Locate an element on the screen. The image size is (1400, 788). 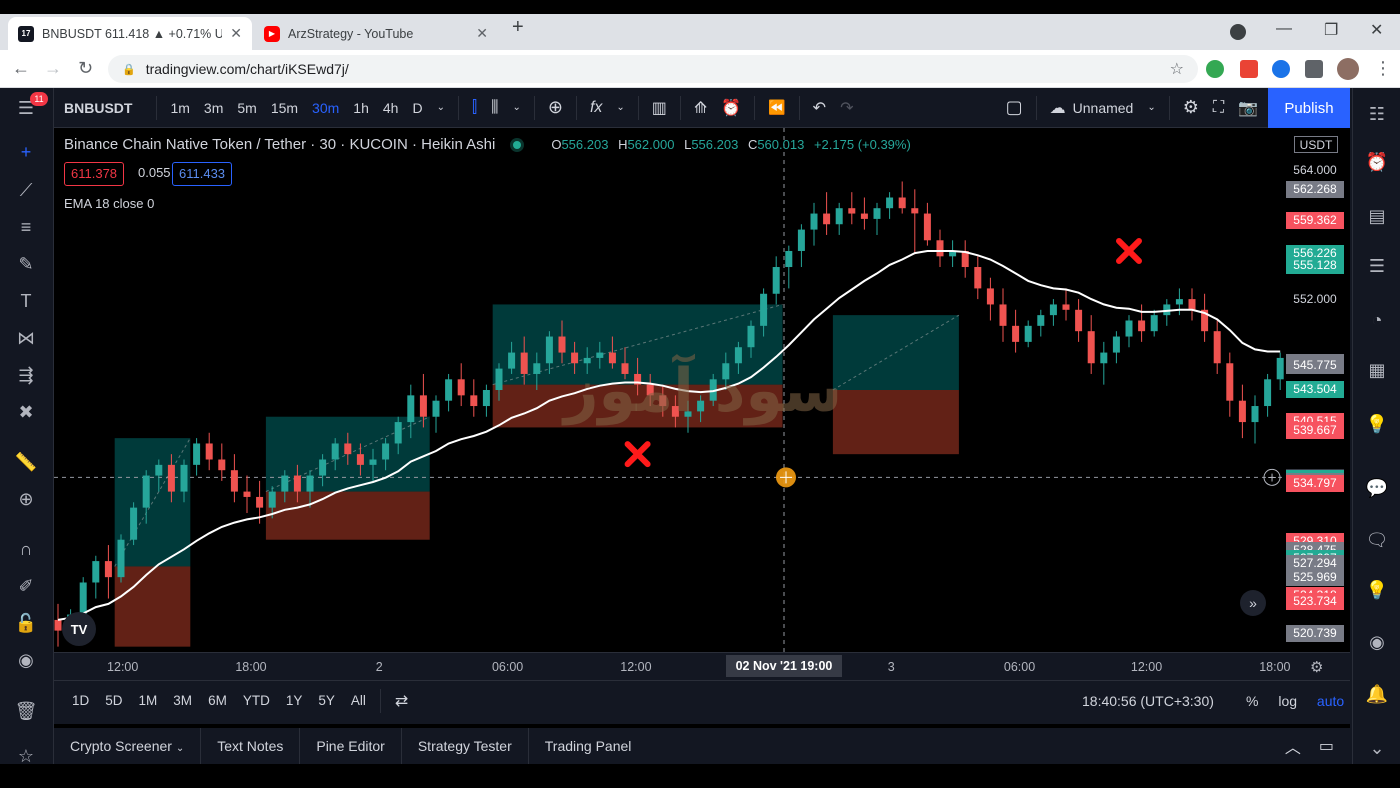
window-close-button: ✕ is located at coordinates (1376, 30).